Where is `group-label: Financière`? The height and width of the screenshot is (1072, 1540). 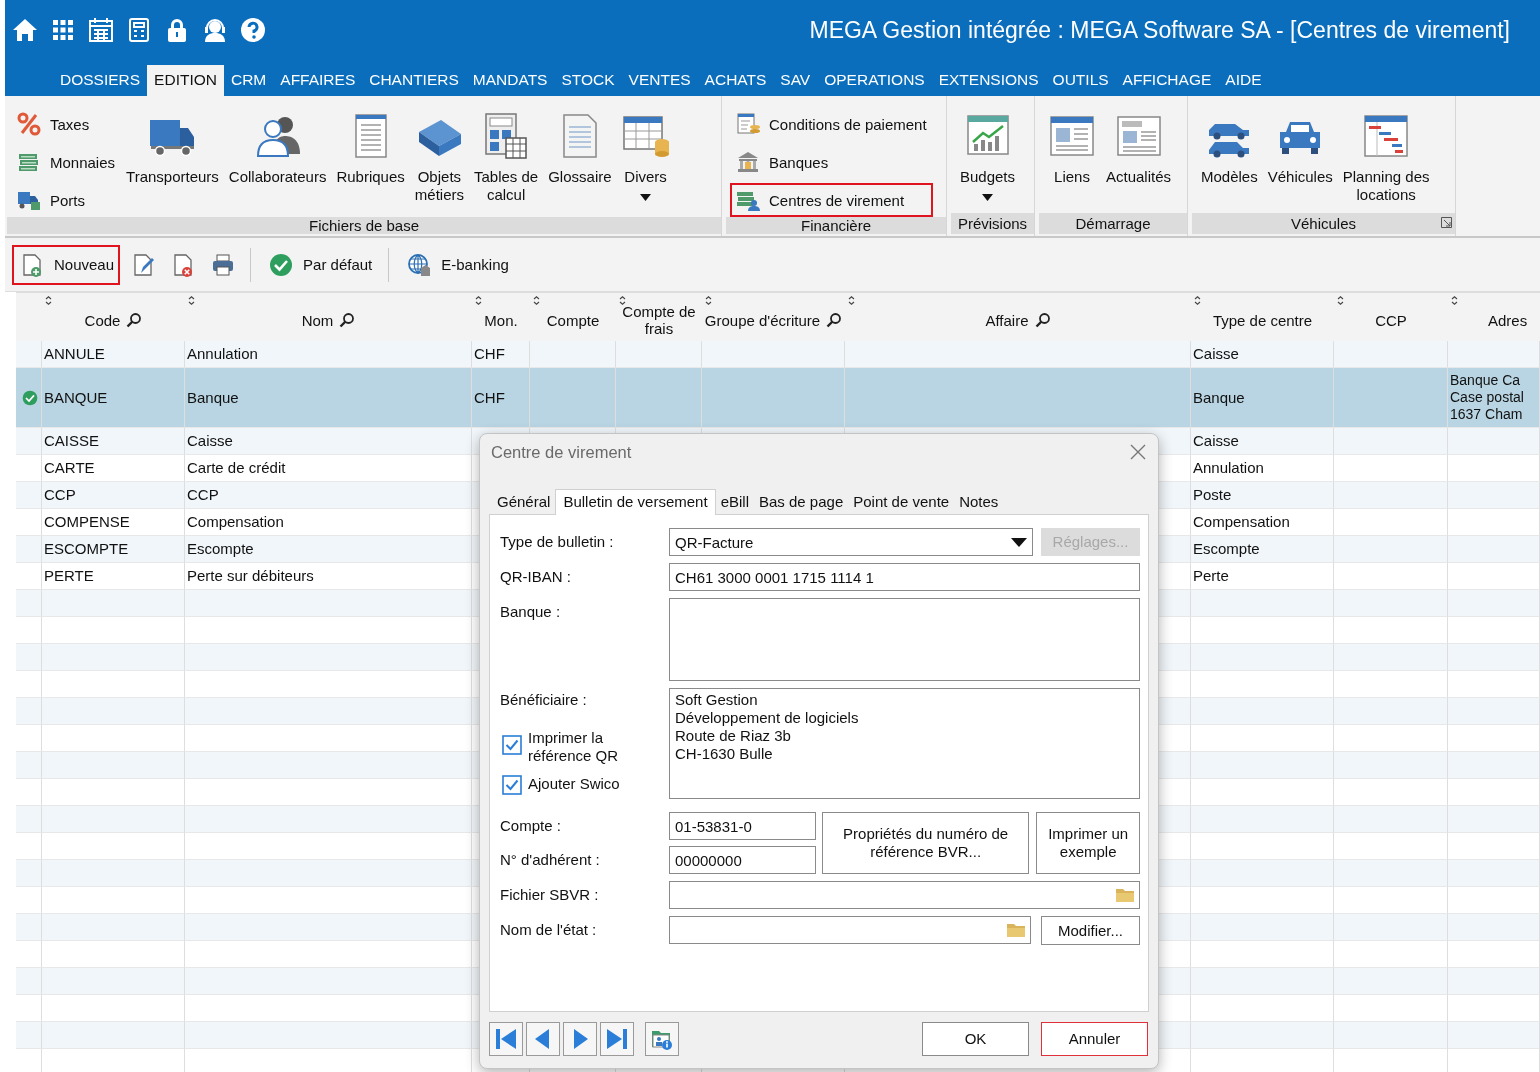 group-label: Financière is located at coordinates (835, 225).